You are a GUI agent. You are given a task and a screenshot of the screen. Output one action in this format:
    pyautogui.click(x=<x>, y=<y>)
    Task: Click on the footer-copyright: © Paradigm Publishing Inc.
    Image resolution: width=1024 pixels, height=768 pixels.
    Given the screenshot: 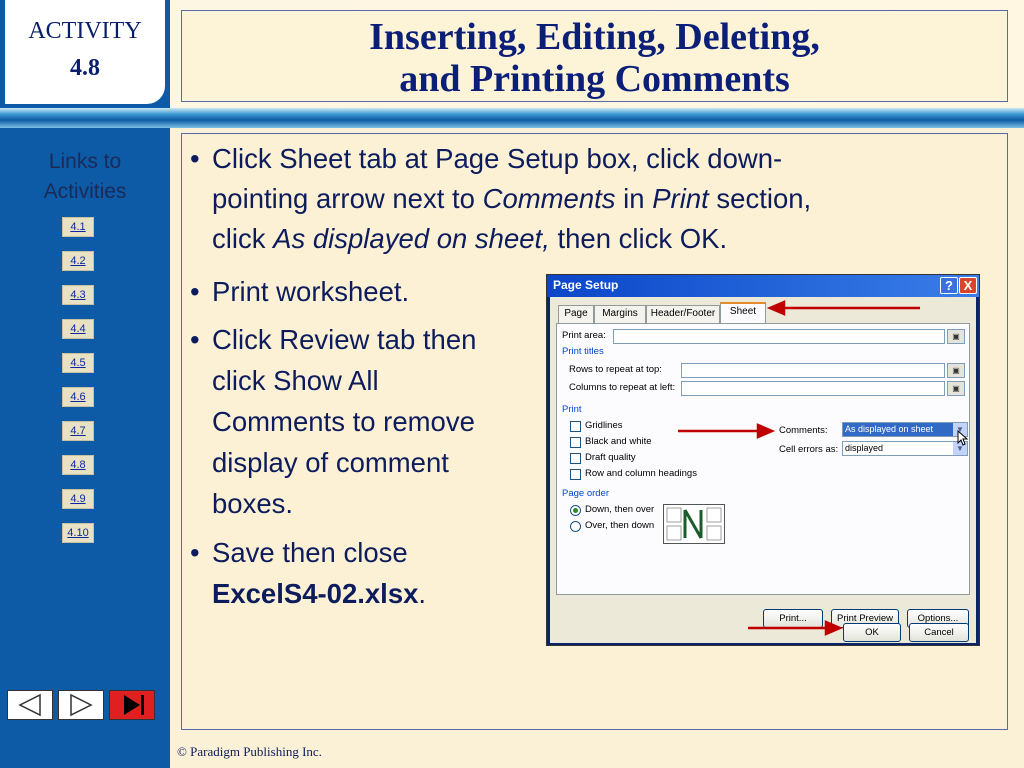 What is the action you would take?
    pyautogui.click(x=249, y=751)
    